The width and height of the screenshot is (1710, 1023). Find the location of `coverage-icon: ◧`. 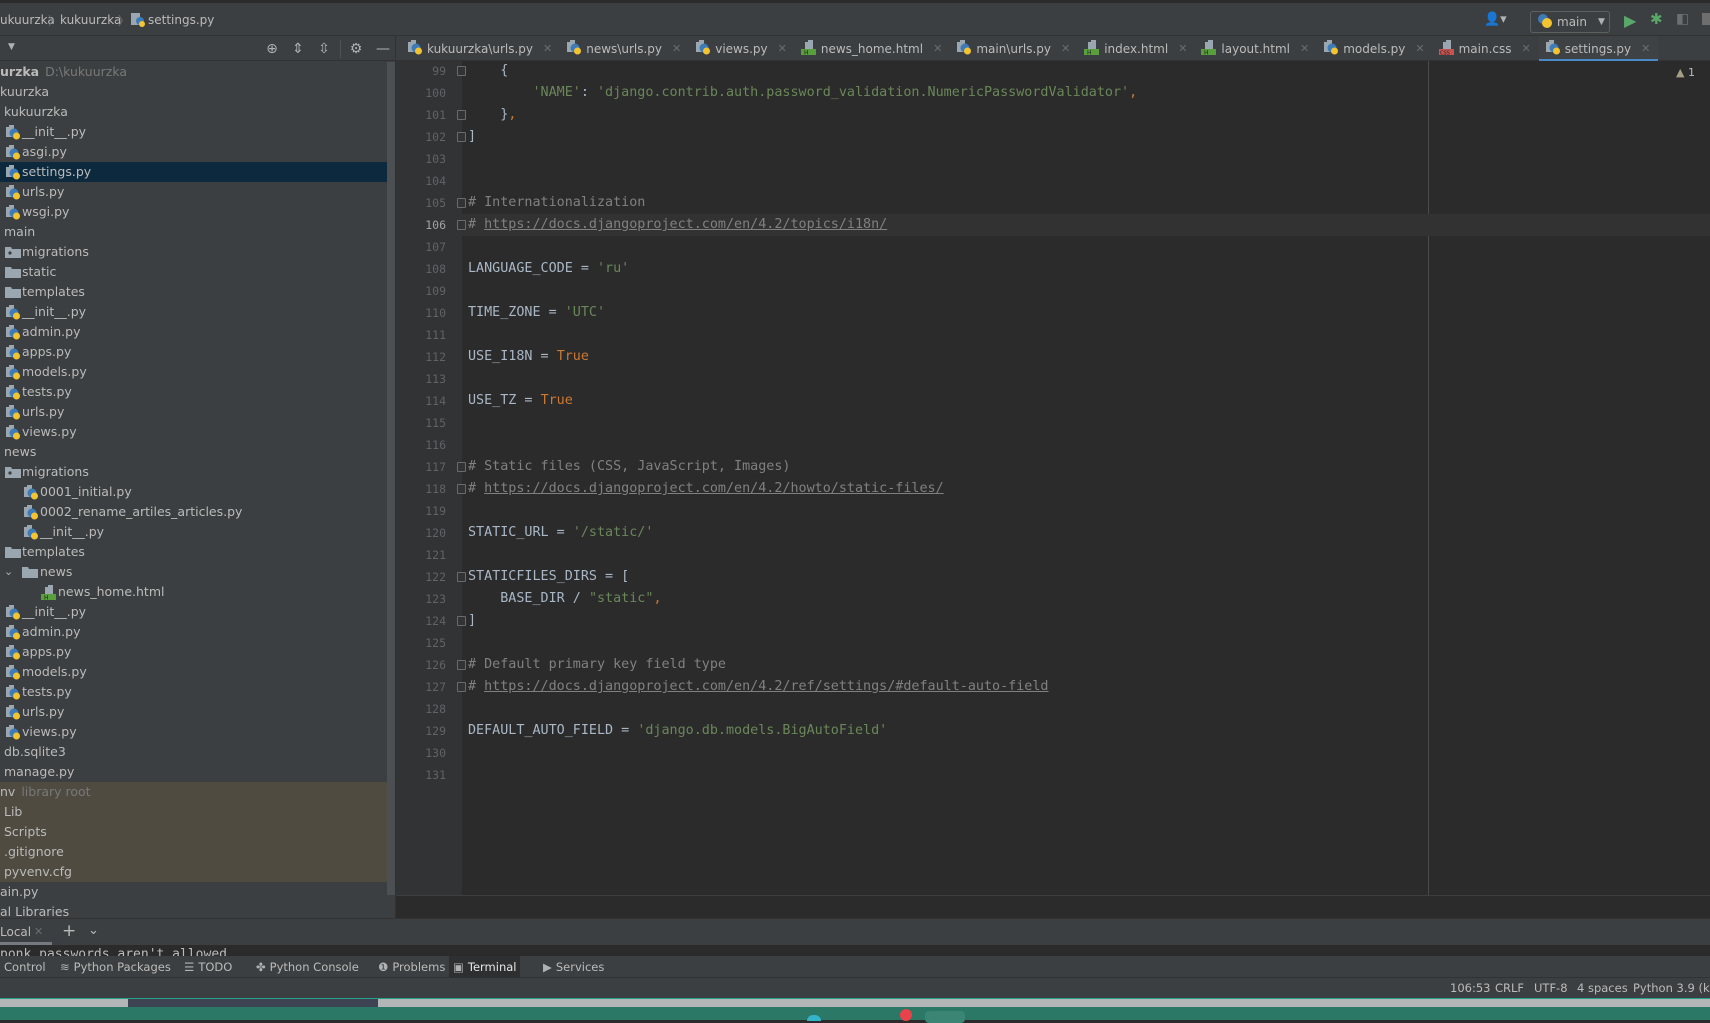

coverage-icon: ◧ is located at coordinates (1682, 19).